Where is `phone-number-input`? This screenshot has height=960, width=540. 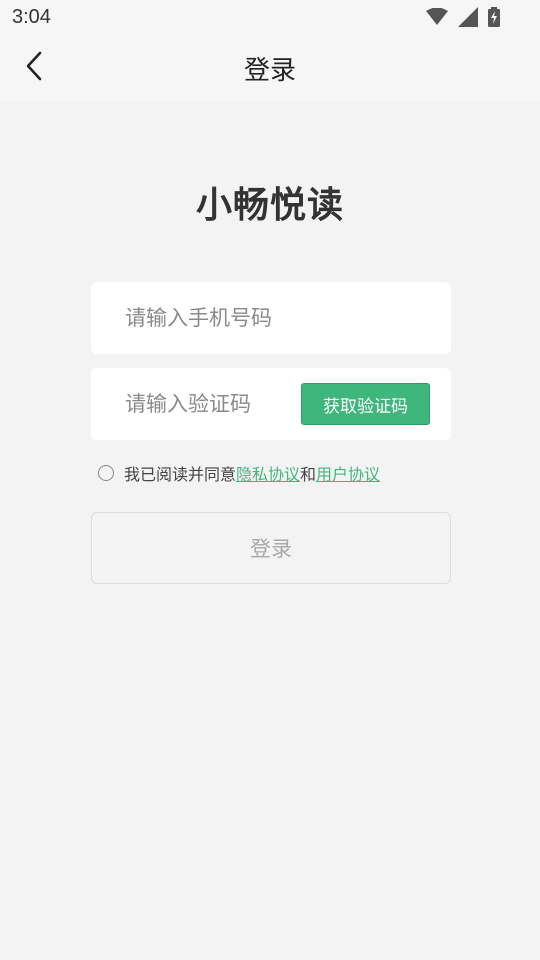
phone-number-input is located at coordinates (275, 318).